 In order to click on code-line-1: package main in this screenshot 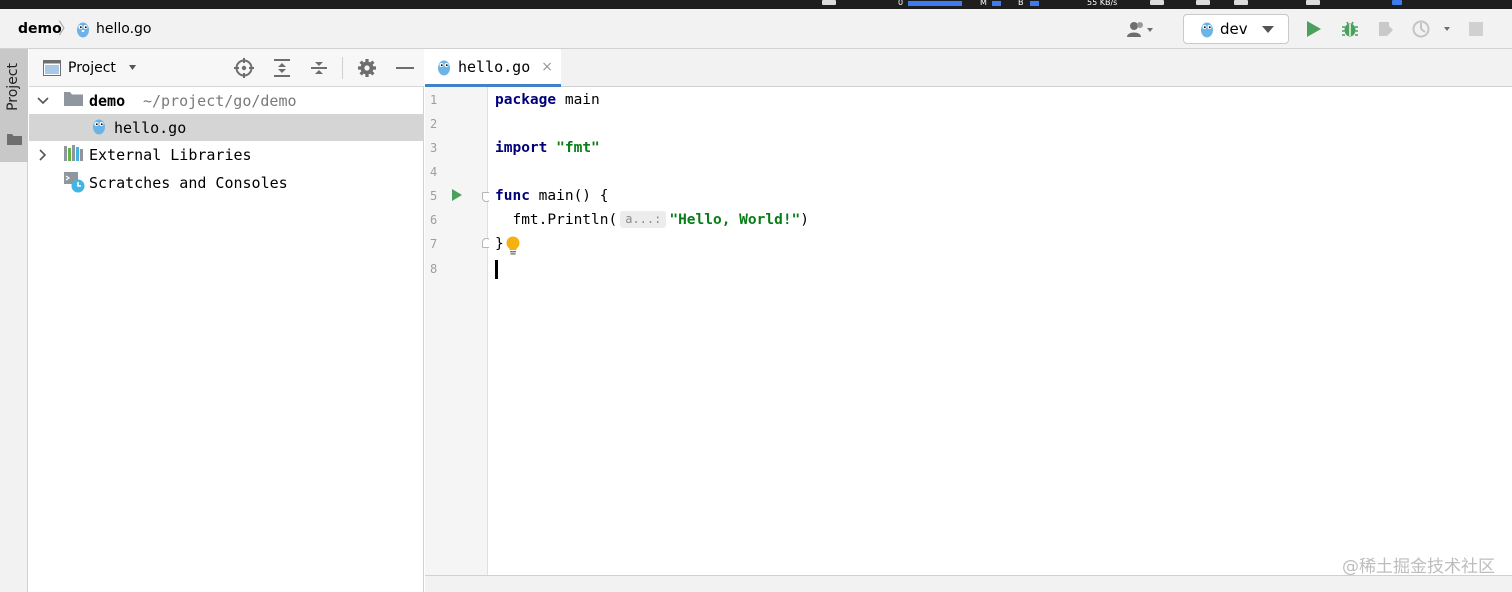, I will do `click(547, 100)`.